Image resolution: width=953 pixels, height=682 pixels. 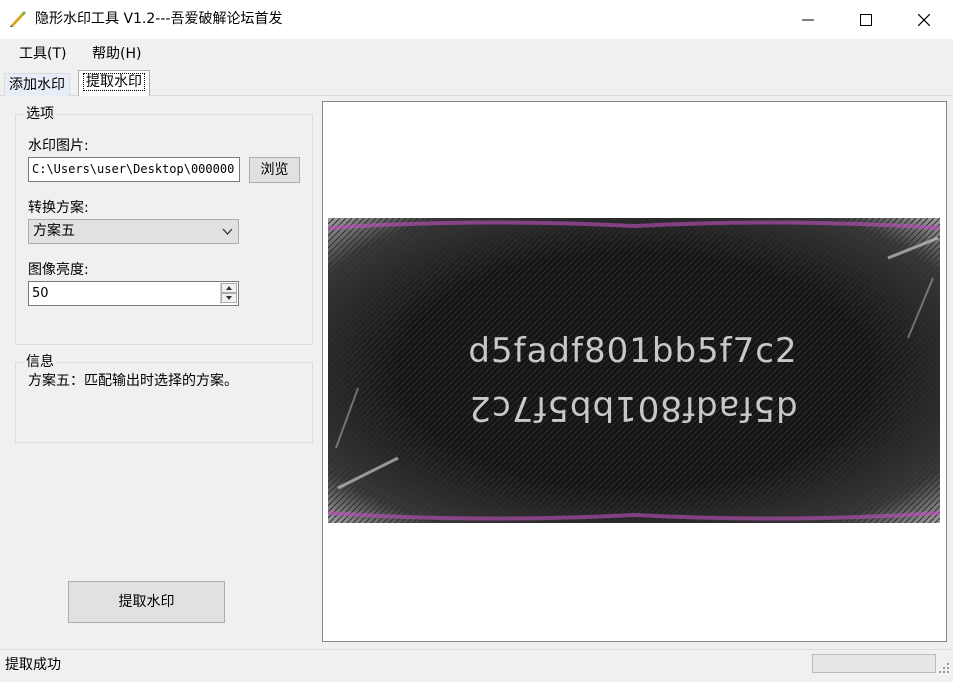 What do you see at coordinates (58, 208) in the screenshot?
I see `scheme-label: 转换方案:` at bounding box center [58, 208].